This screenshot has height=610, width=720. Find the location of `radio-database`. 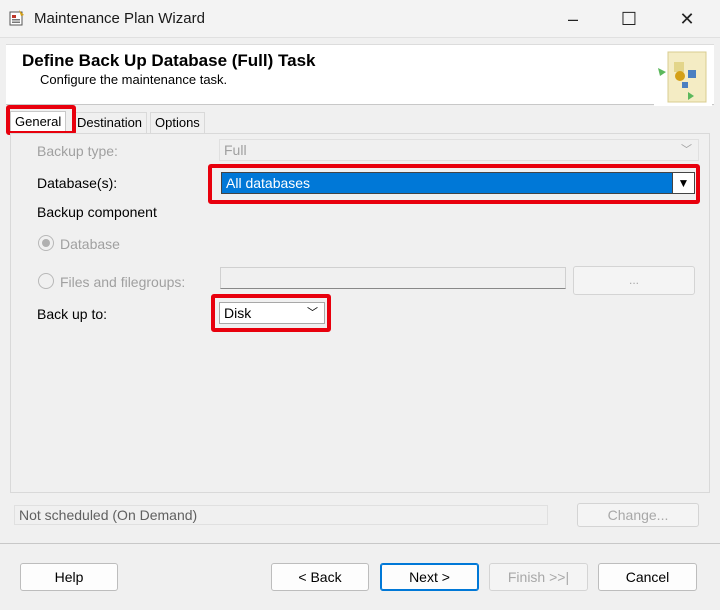

radio-database is located at coordinates (46, 243).